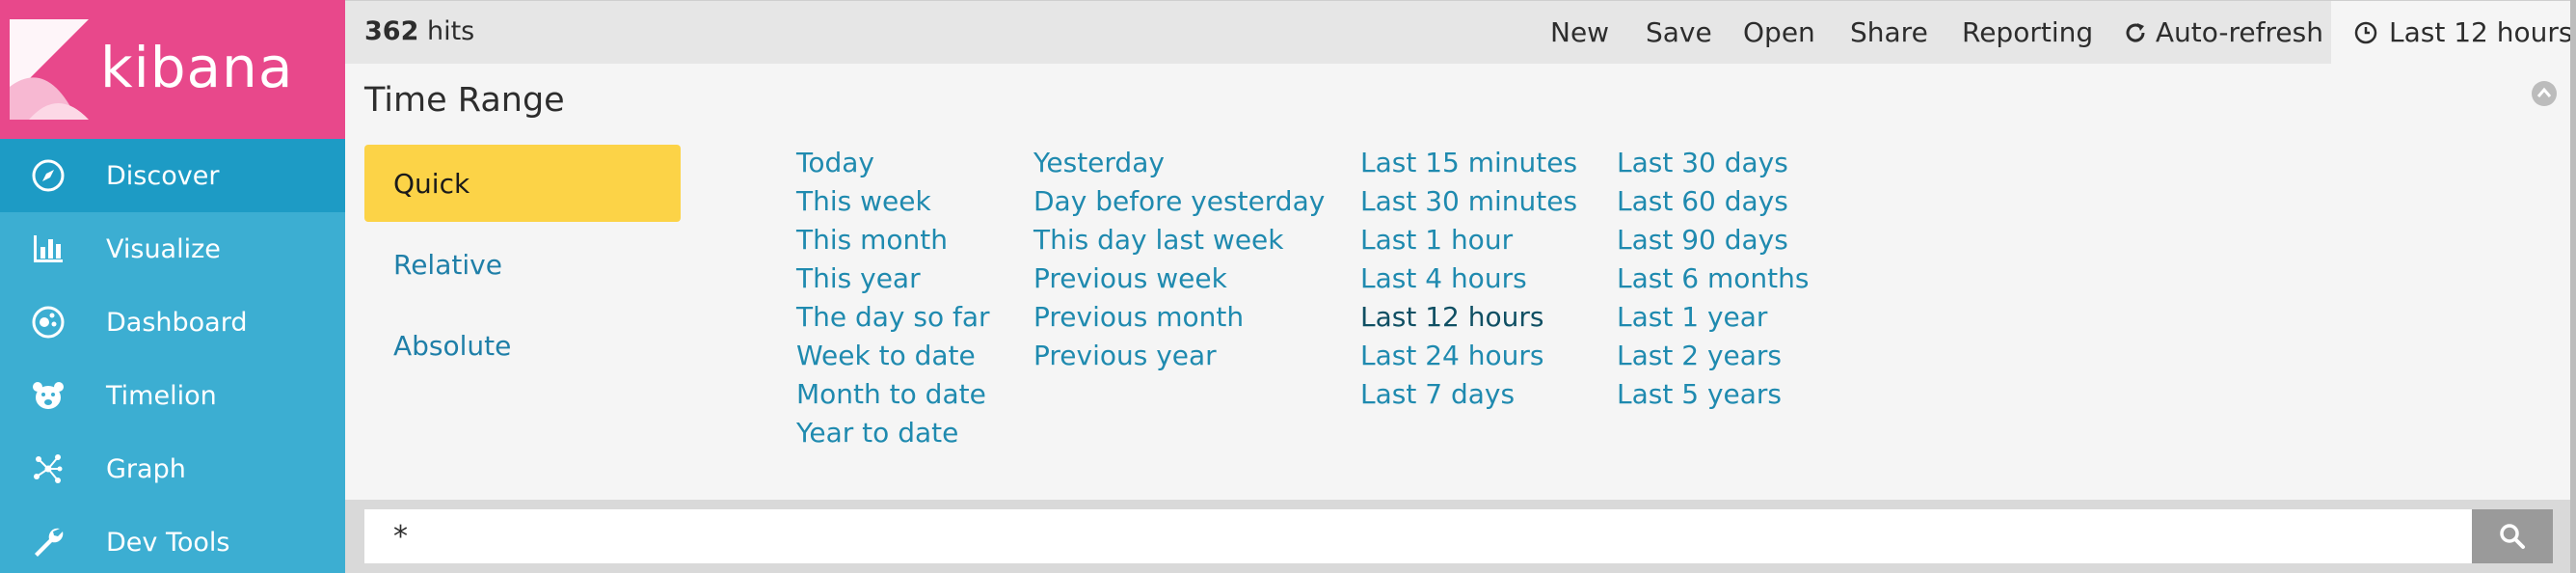  Describe the element at coordinates (1469, 201) in the screenshot. I see `quick-link-last-30-minutes: Last 30 minutes` at that location.